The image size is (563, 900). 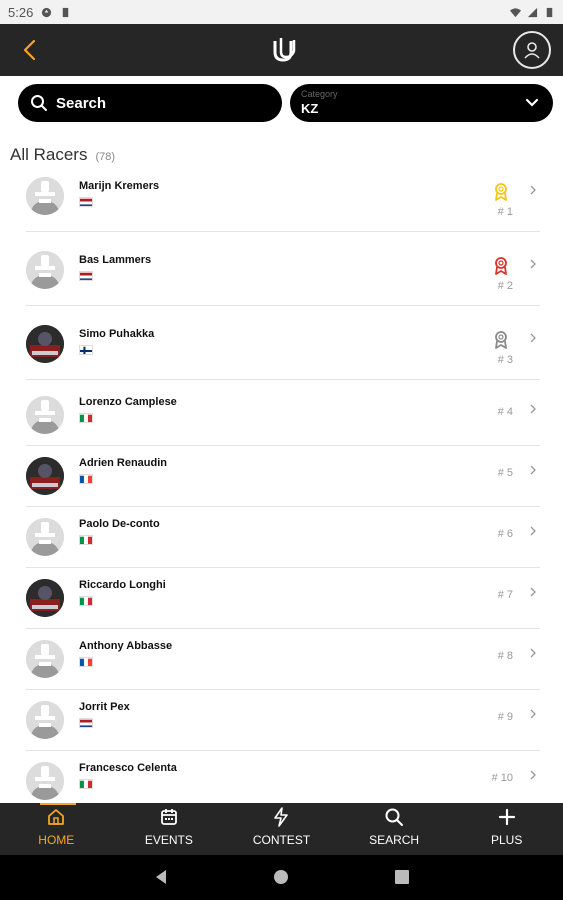 I want to click on racer-rank: # 7, so click(x=505, y=595).